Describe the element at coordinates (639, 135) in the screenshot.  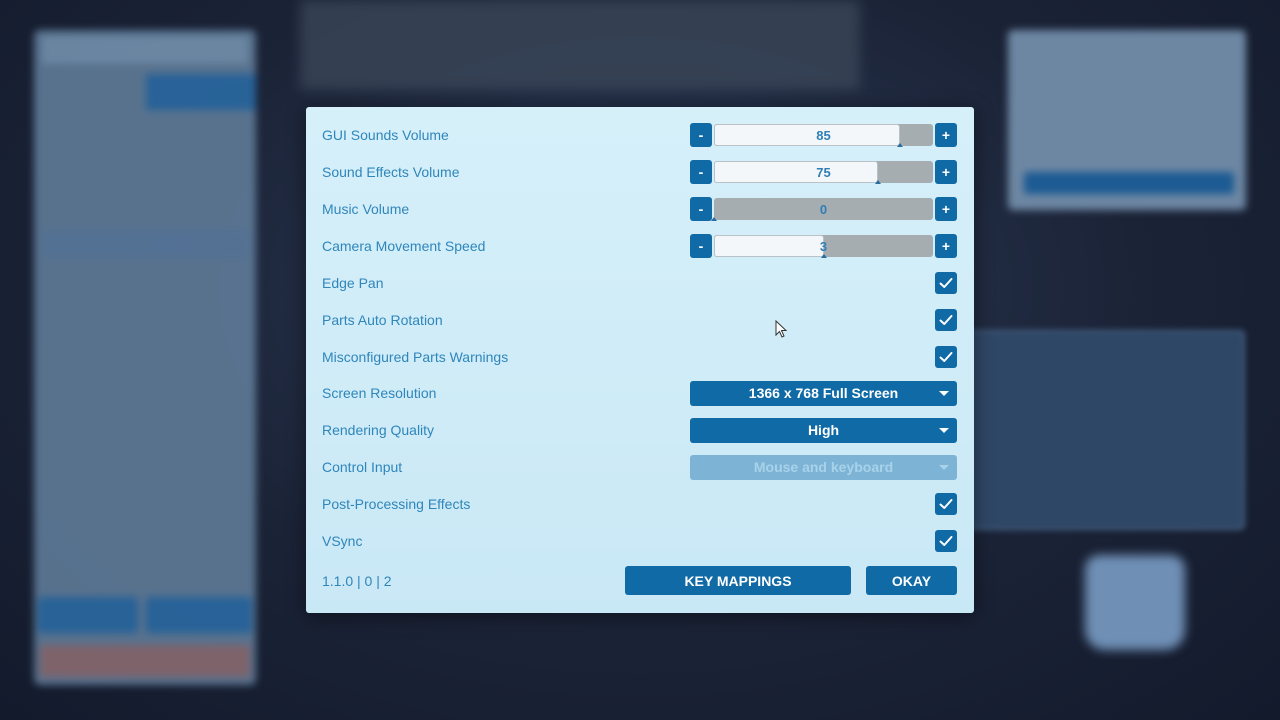
I see `setting-gui-sounds-volume: GUI Sounds Volume - 85 +` at that location.